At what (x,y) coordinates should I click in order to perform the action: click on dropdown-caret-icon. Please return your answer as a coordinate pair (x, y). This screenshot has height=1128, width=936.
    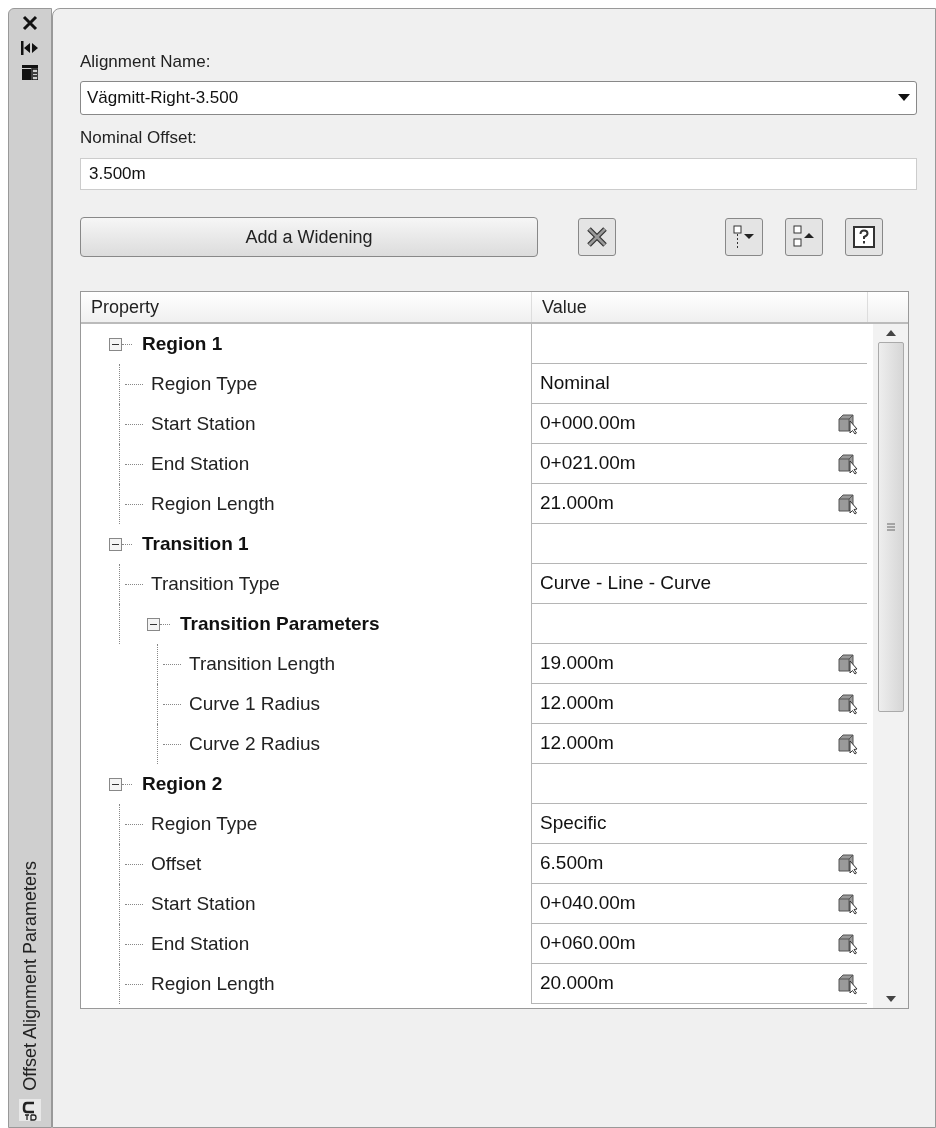
    Looking at the image, I should click on (904, 97).